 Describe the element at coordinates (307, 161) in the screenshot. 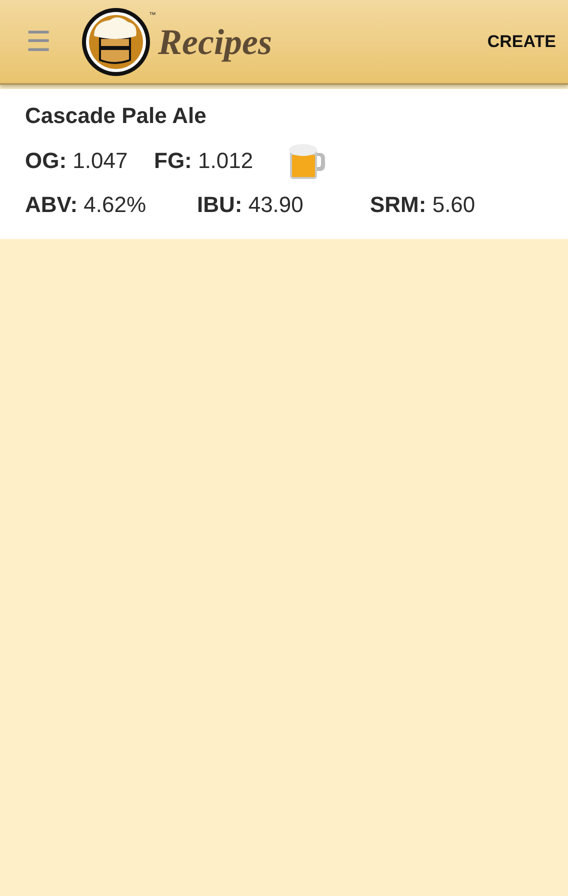

I see `beer-mug-icon` at that location.